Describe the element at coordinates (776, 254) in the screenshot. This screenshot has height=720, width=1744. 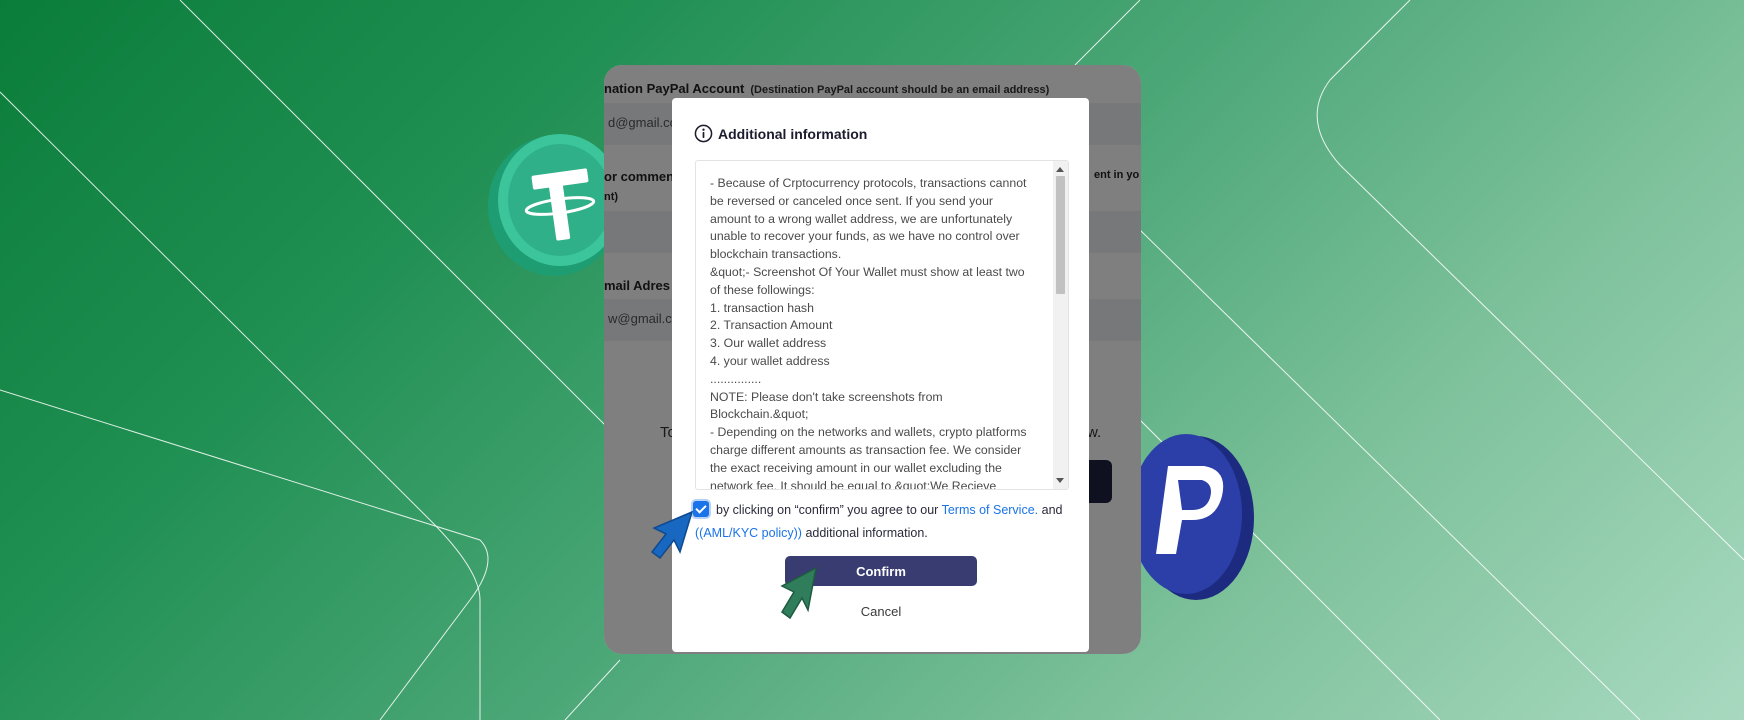
I see `terms-line: blockchain transactions.` at that location.